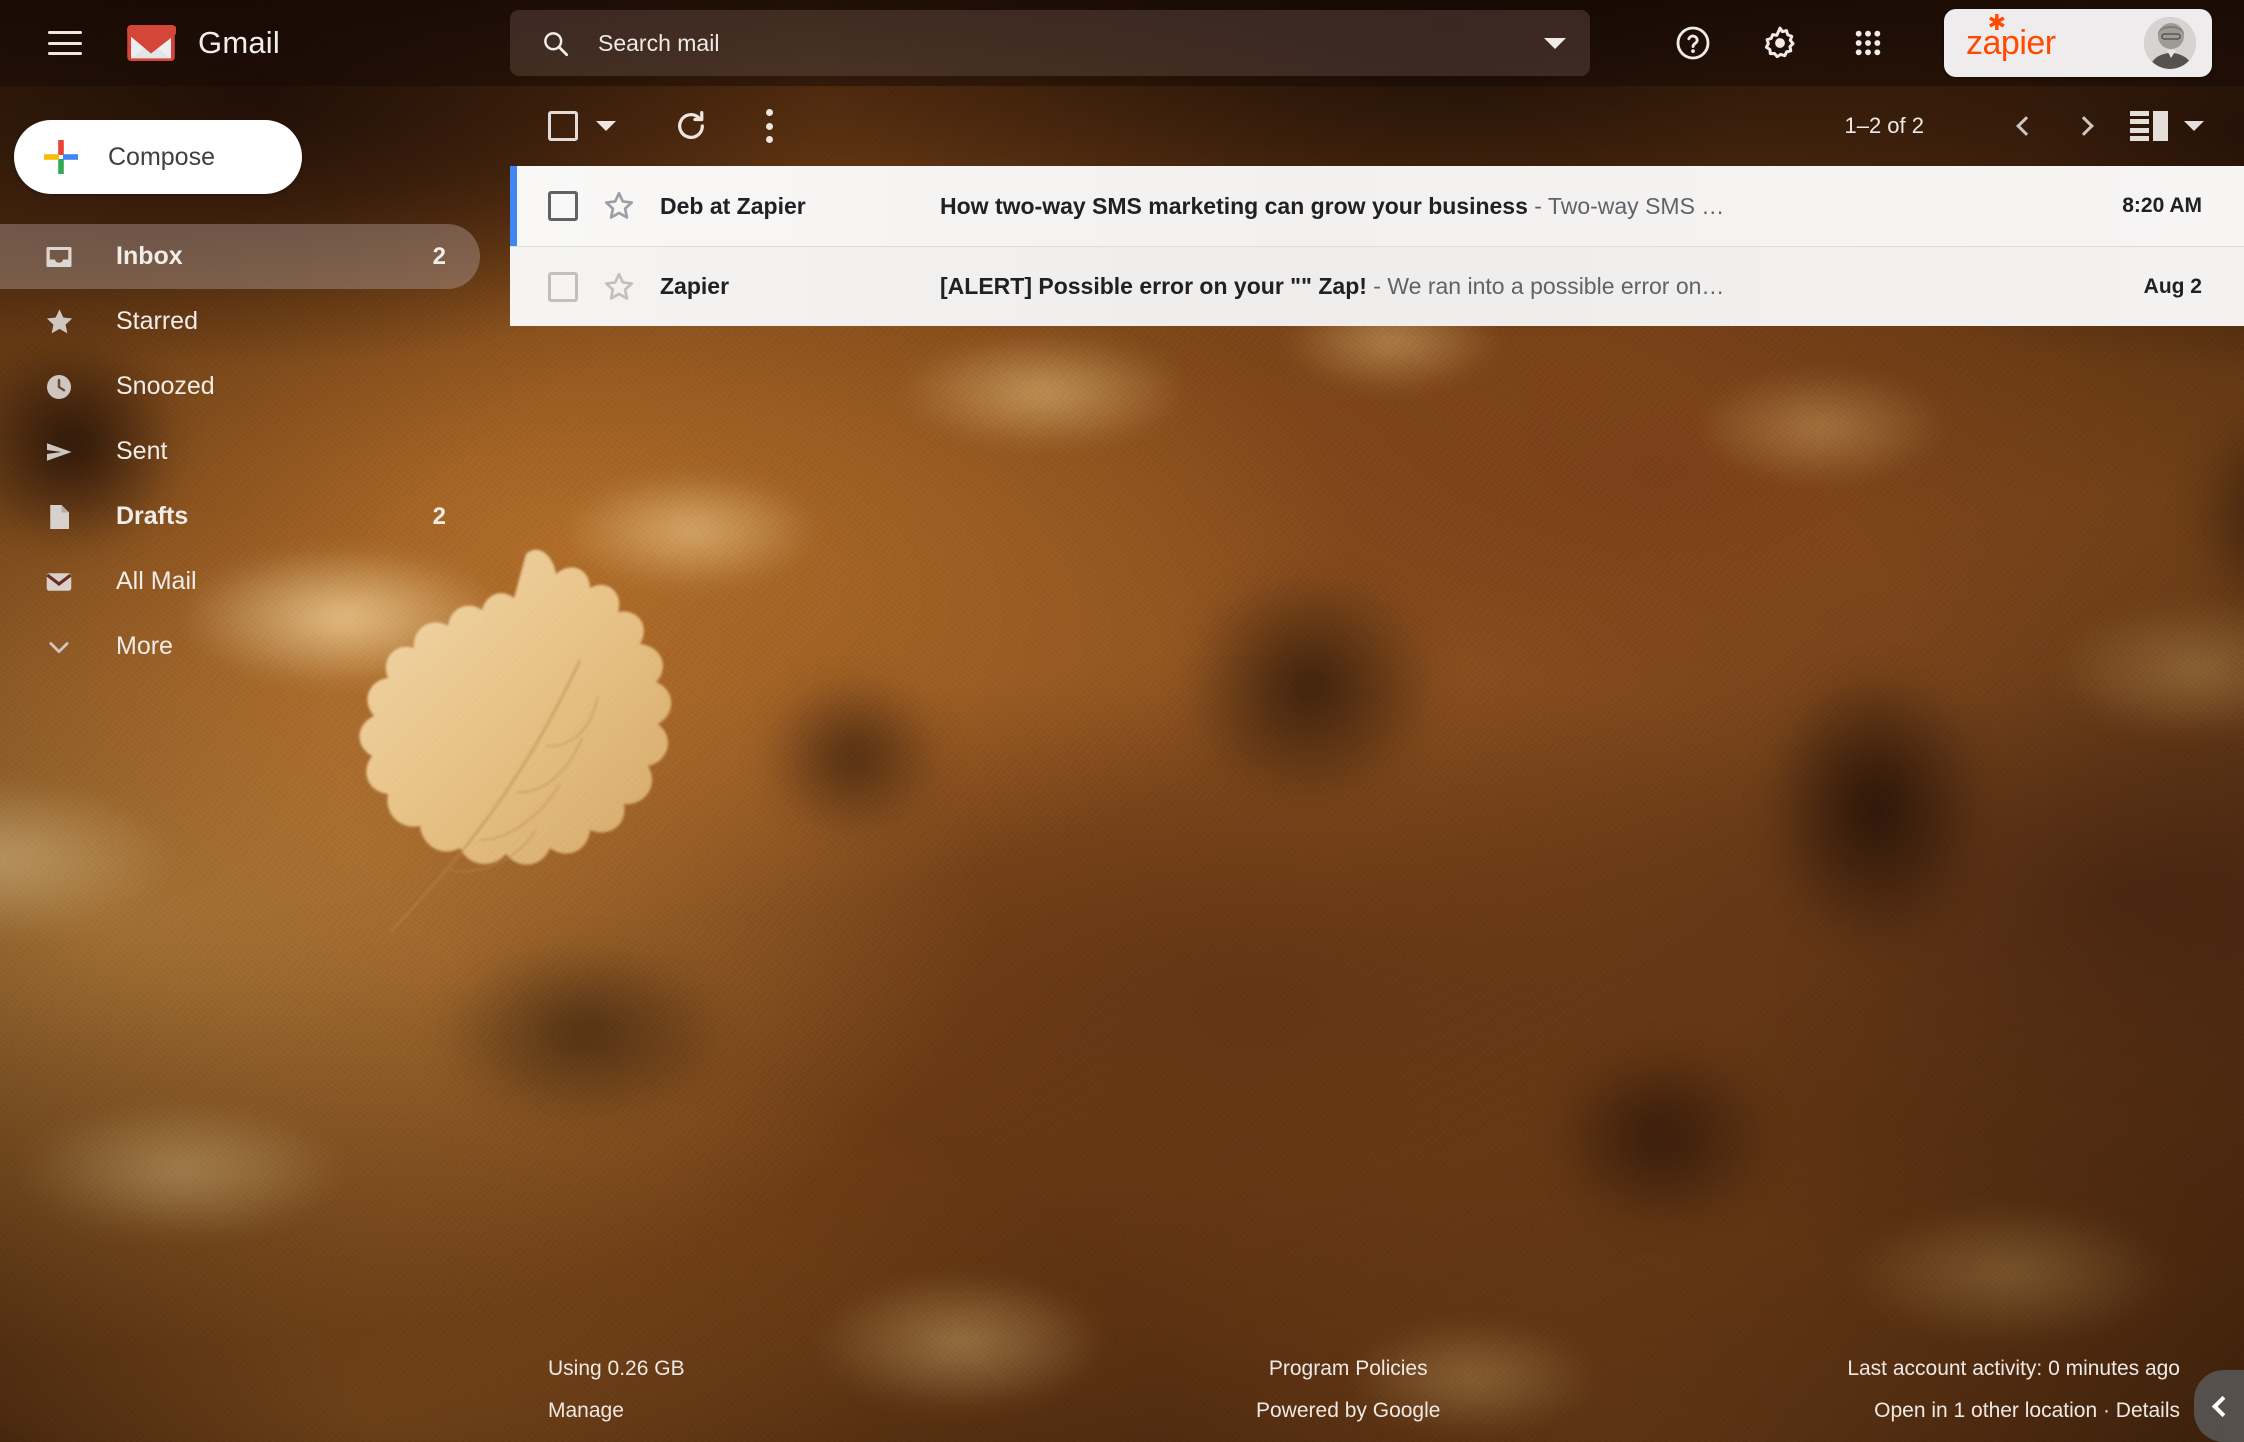 This screenshot has width=2244, height=1442. What do you see at coordinates (156, 581) in the screenshot?
I see `sidebar-item-label: All Mail` at bounding box center [156, 581].